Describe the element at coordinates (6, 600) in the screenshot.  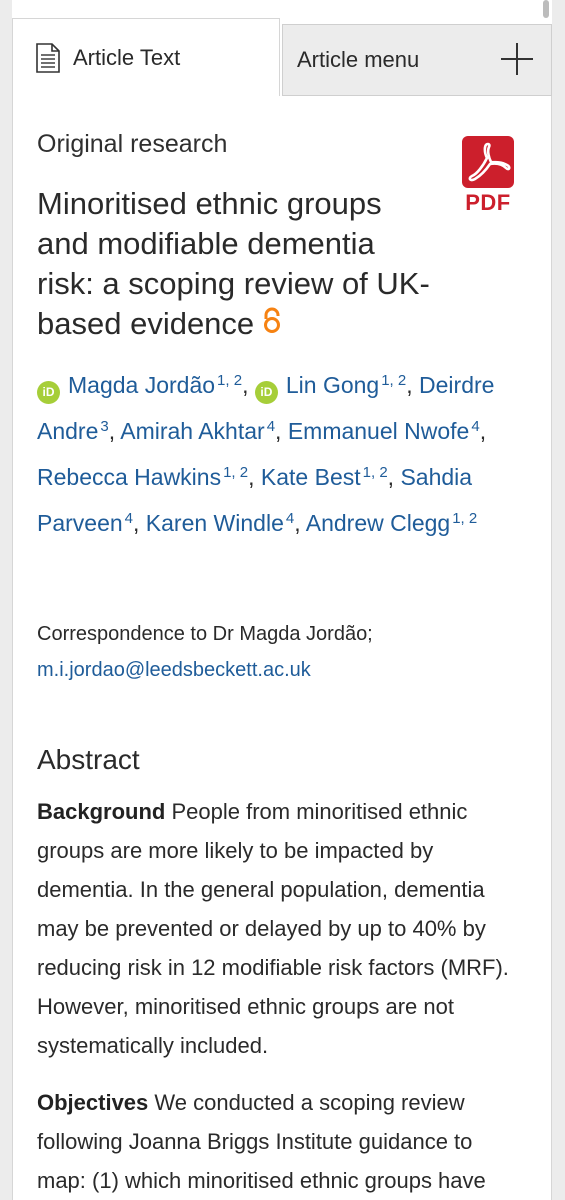
I see `page-gutter-left` at that location.